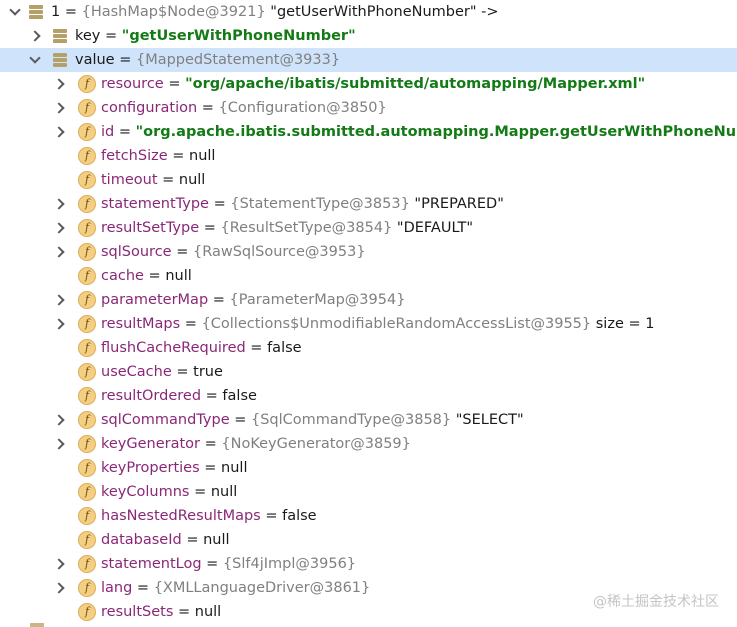 The width and height of the screenshot is (737, 627). I want to click on variable-label: databaseId = null, so click(165, 540).